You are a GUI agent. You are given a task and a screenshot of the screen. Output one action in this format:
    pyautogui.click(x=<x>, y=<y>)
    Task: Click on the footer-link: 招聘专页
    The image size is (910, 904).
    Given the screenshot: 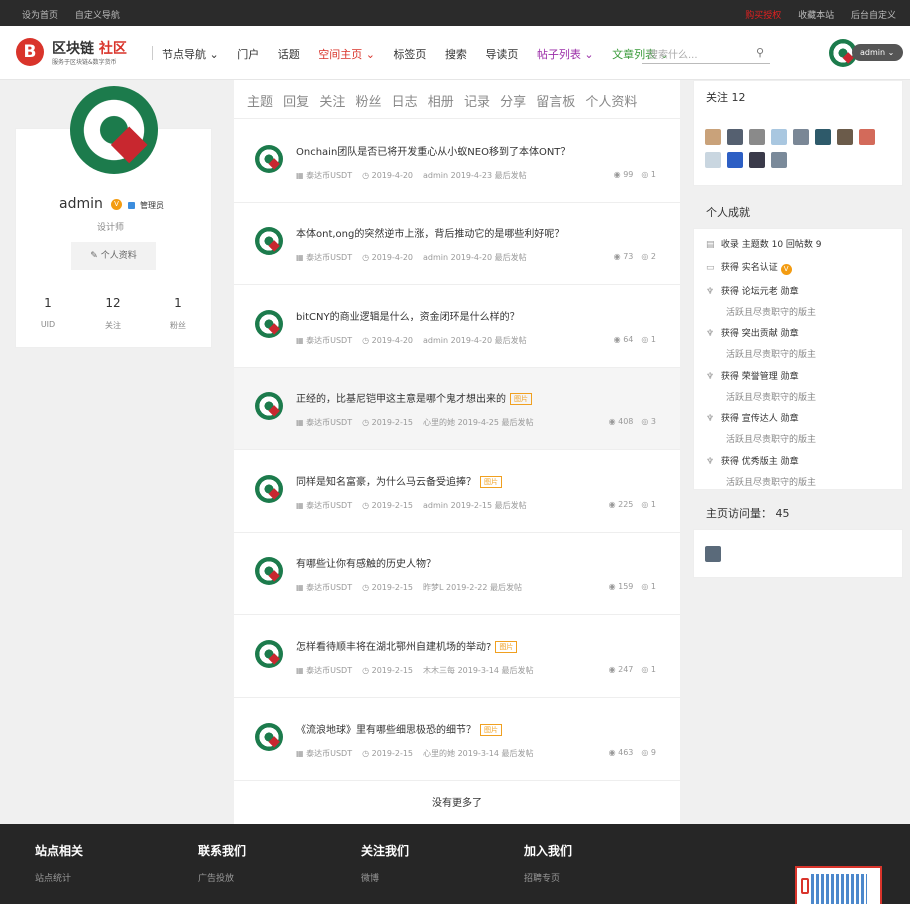 What is the action you would take?
    pyautogui.click(x=548, y=877)
    